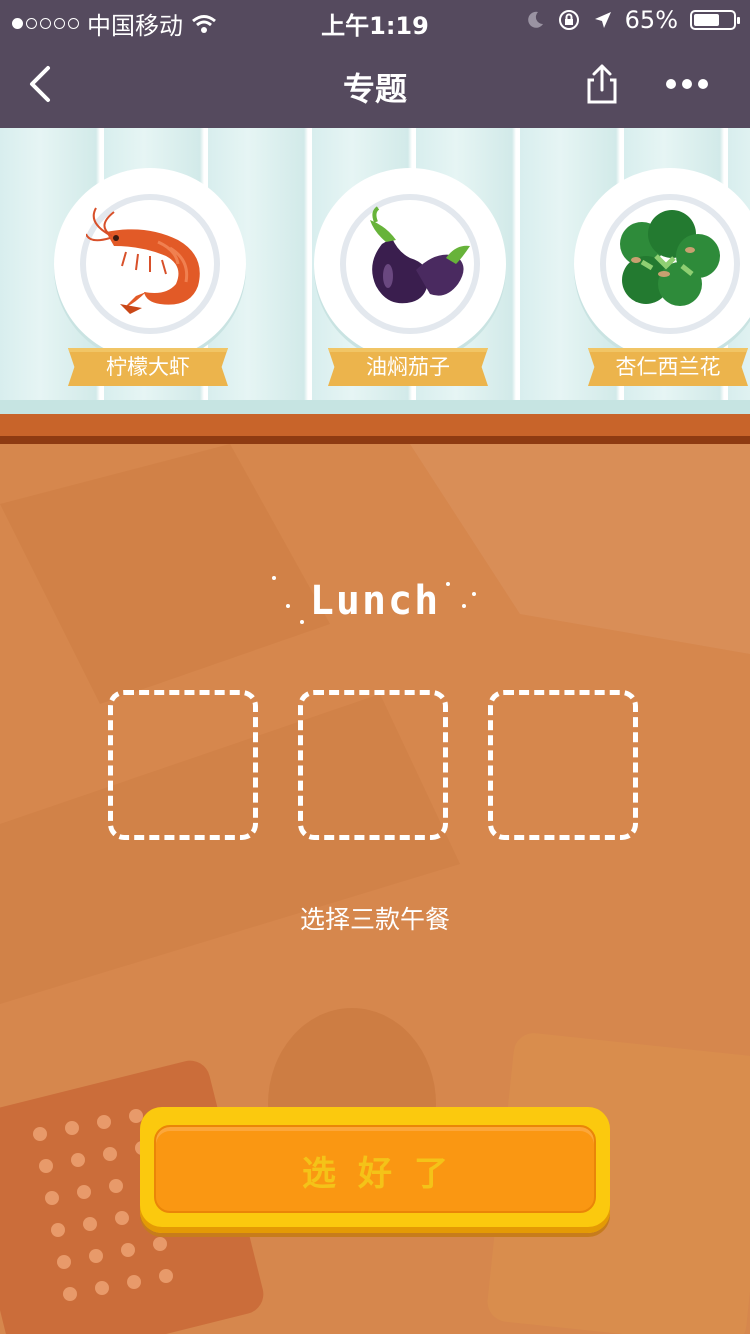 This screenshot has width=750, height=1334. What do you see at coordinates (375, 440) in the screenshot?
I see `shelf-shadow` at bounding box center [375, 440].